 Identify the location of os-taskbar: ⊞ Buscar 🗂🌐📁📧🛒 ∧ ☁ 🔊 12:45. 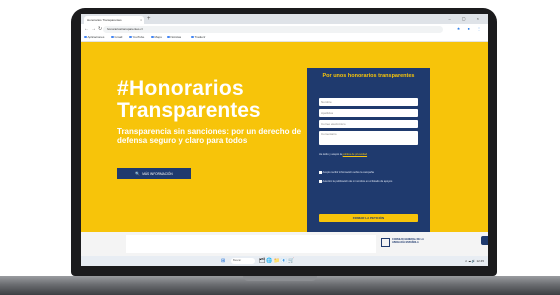
(284, 261).